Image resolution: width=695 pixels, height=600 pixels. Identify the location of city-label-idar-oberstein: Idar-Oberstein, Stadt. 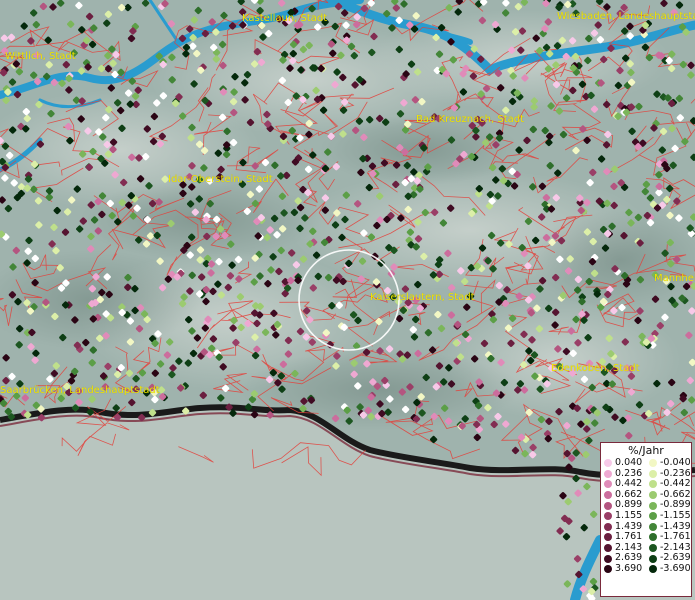
(220, 179).